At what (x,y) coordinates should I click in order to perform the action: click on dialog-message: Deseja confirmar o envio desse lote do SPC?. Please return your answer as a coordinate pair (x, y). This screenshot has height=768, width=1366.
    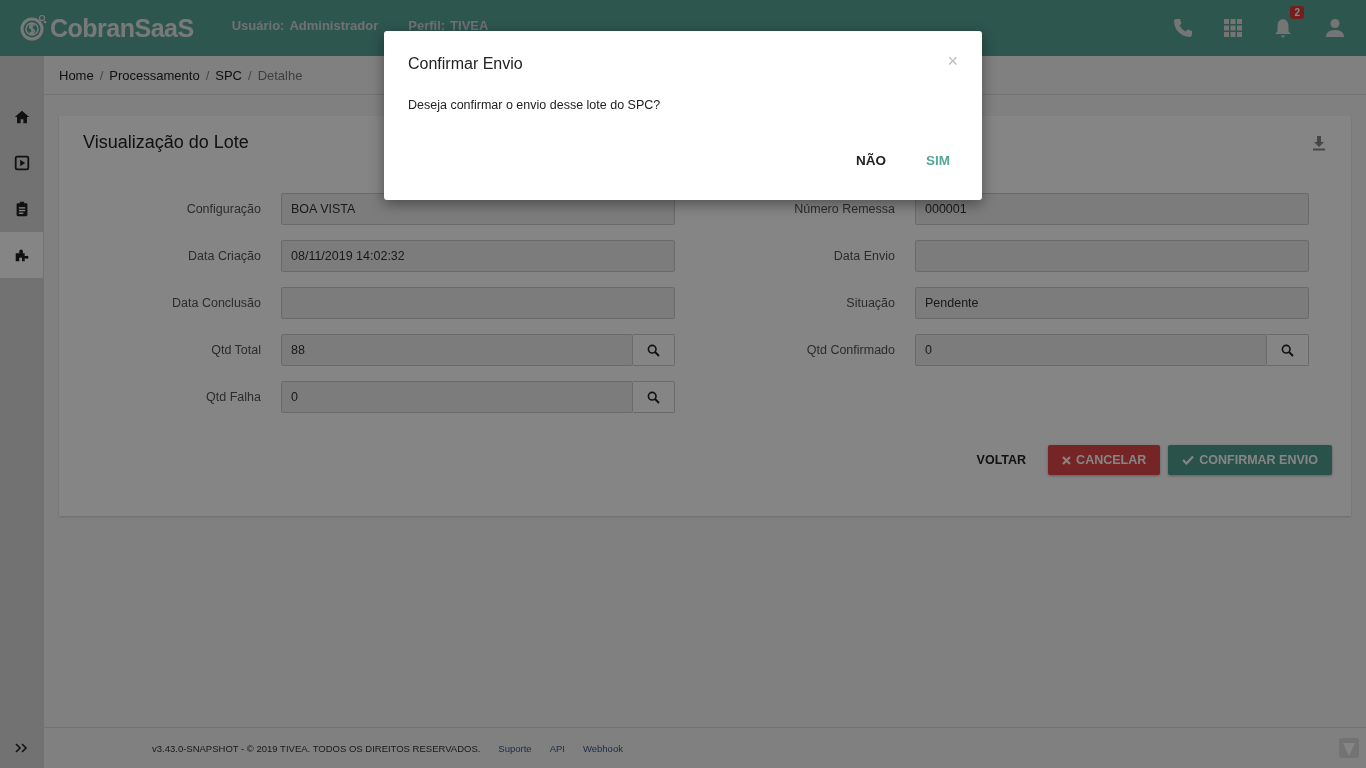
    Looking at the image, I should click on (535, 105).